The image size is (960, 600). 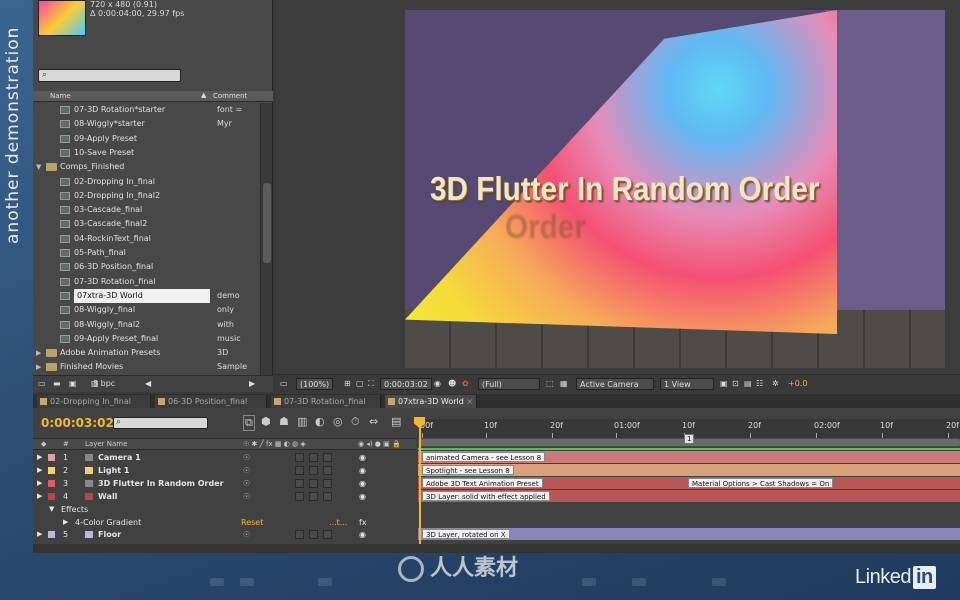 I want to click on project-comp-item: 07xtra-3D World demo only, so click(x=146, y=301).